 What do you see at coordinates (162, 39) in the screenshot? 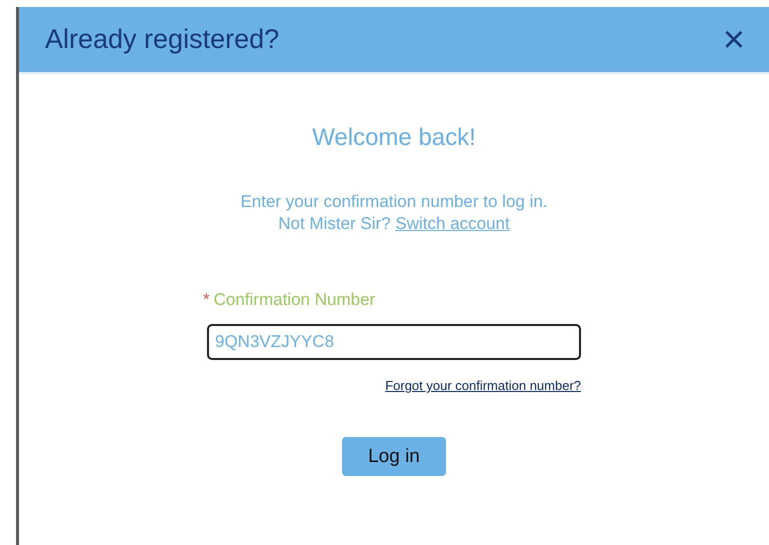
I see `dialog-title: Already registered?` at bounding box center [162, 39].